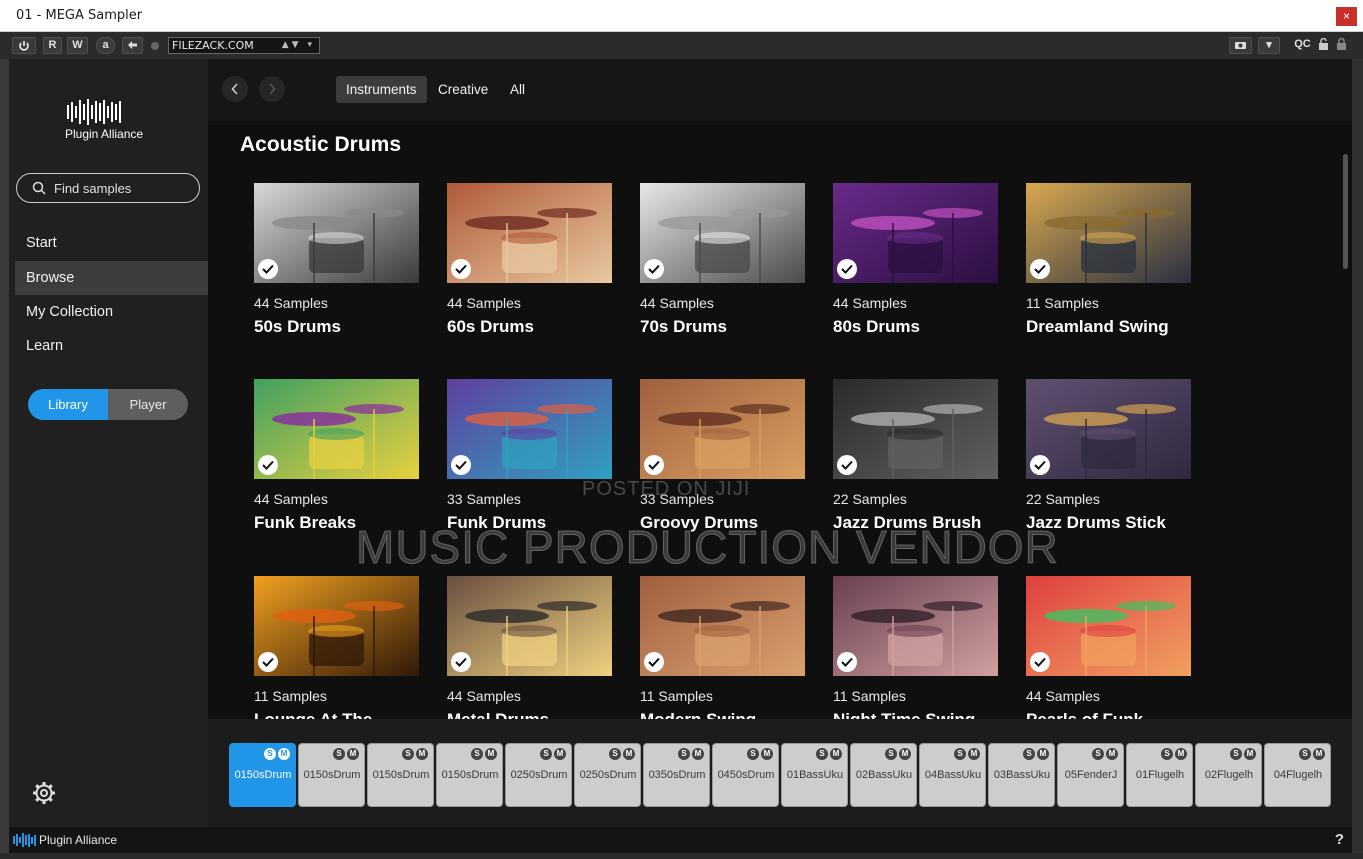 Image resolution: width=1363 pixels, height=859 pixels. I want to click on sample-card: 44 Samples 60s Drums, so click(529, 268).